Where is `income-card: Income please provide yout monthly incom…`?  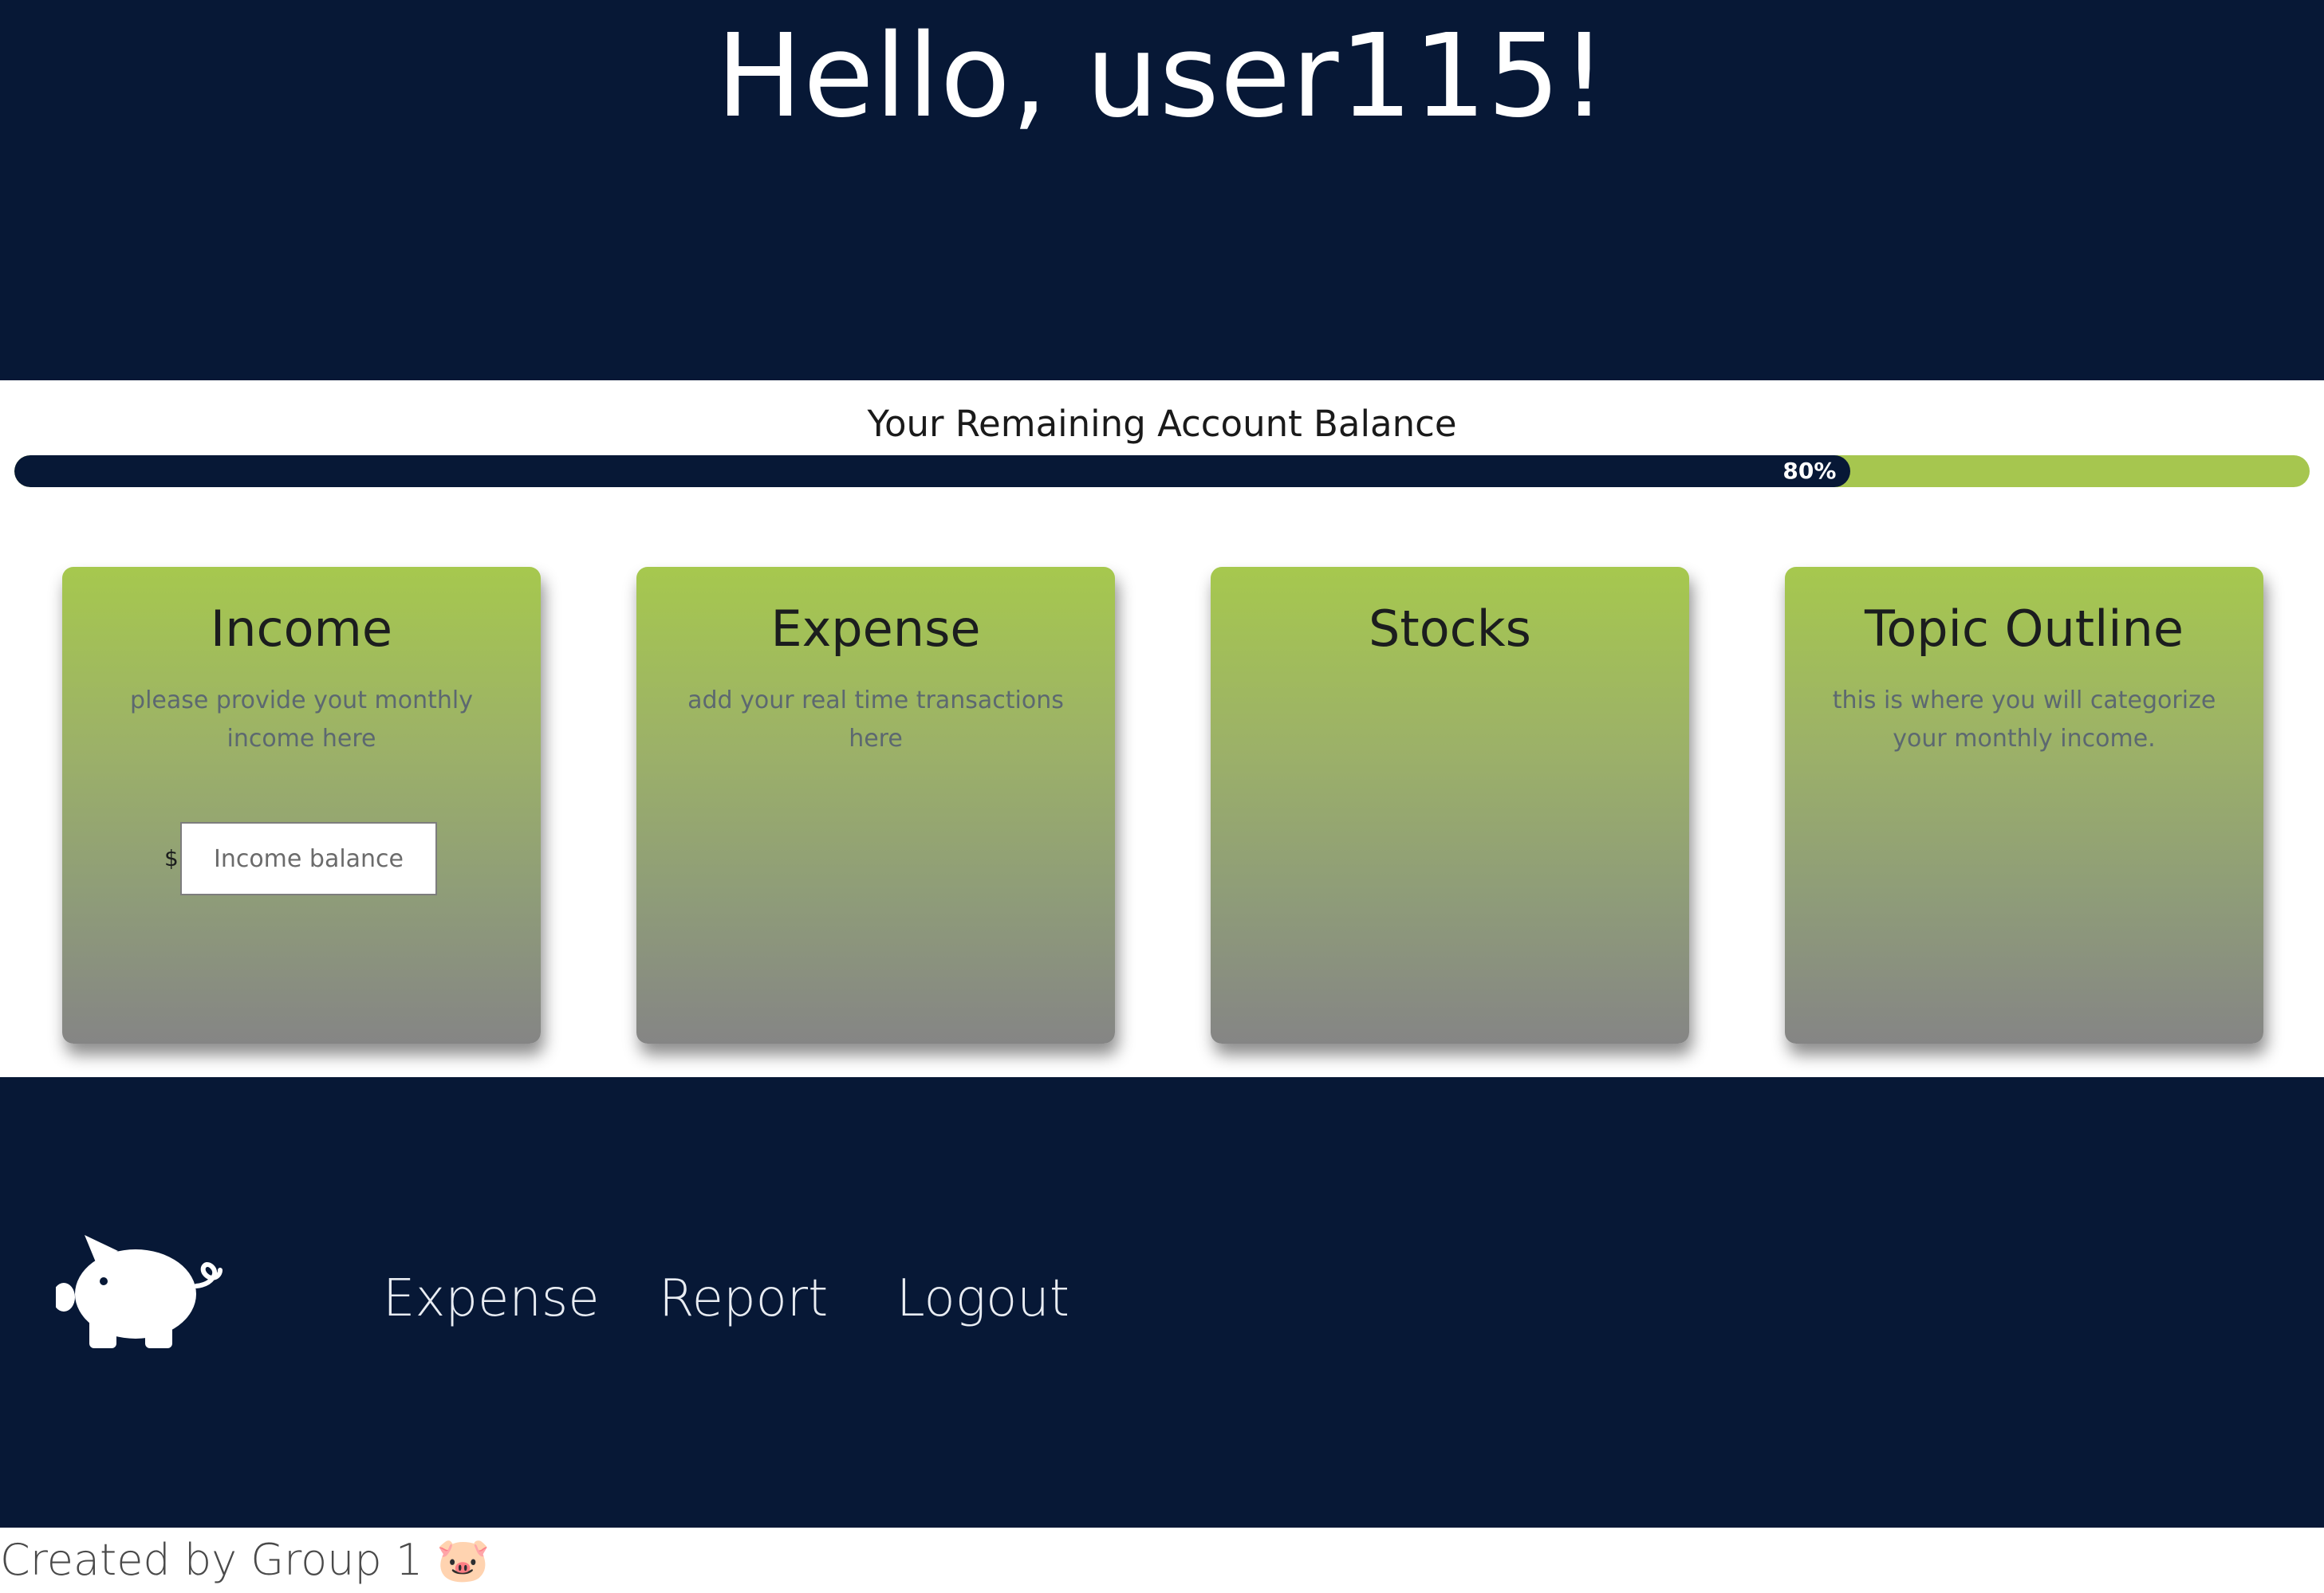 income-card: Income please provide yout monthly incom… is located at coordinates (302, 805).